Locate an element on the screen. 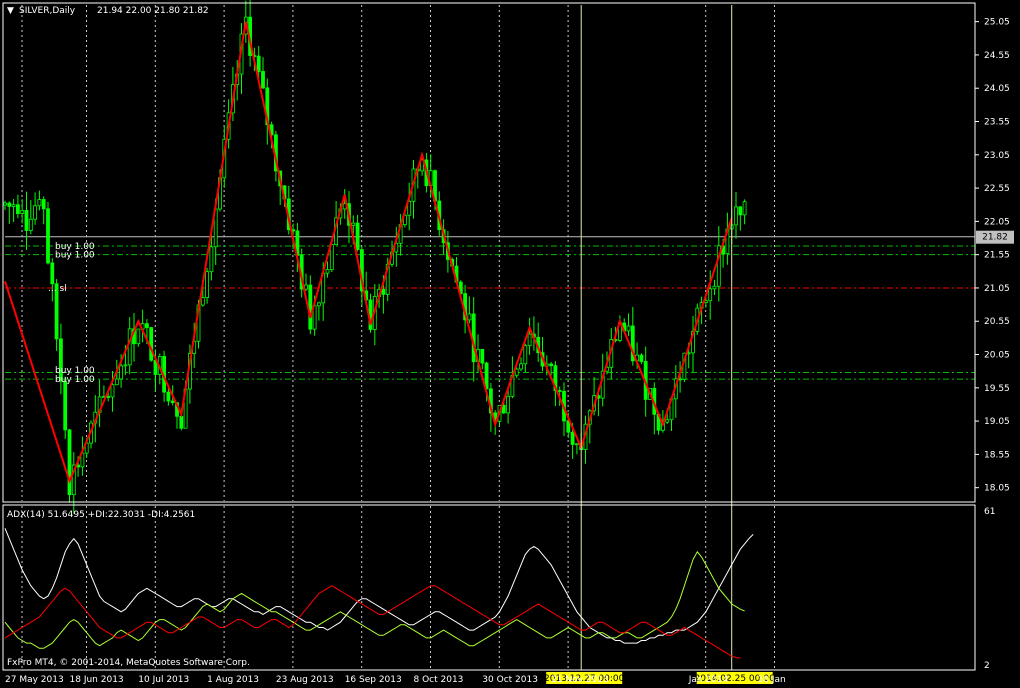  price-tick-label: 23.05 is located at coordinates (997, 156).